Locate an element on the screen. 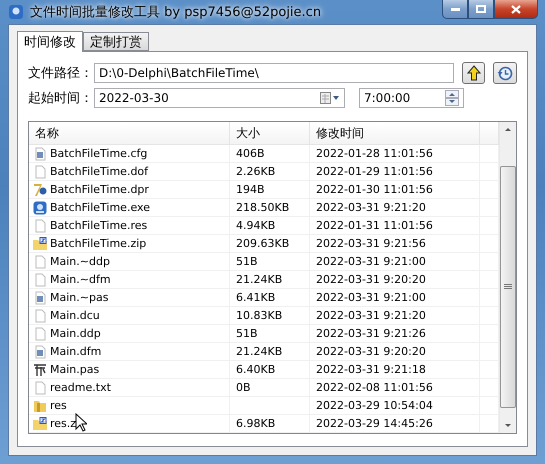 This screenshot has width=545, height=464. minimize-icon is located at coordinates (455, 9).